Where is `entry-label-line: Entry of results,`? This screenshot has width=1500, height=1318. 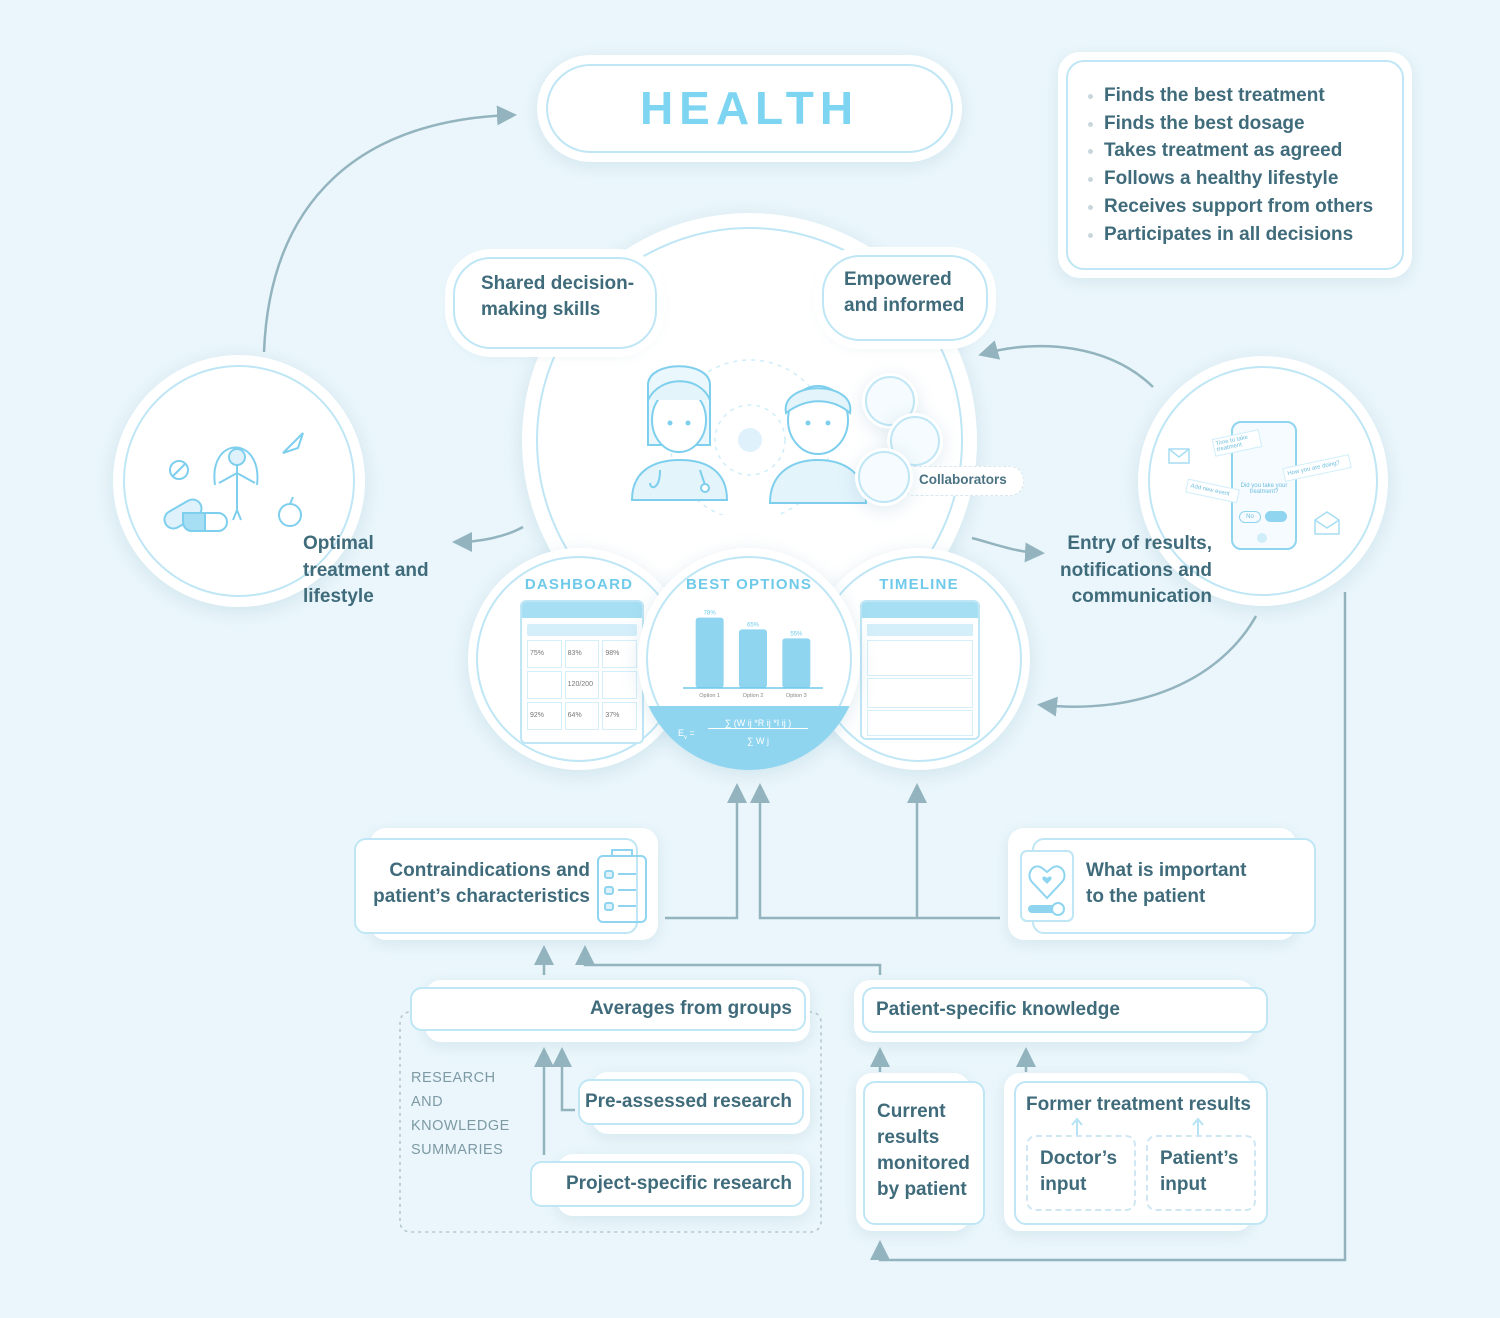
entry-label-line: Entry of results, is located at coordinates (1139, 543).